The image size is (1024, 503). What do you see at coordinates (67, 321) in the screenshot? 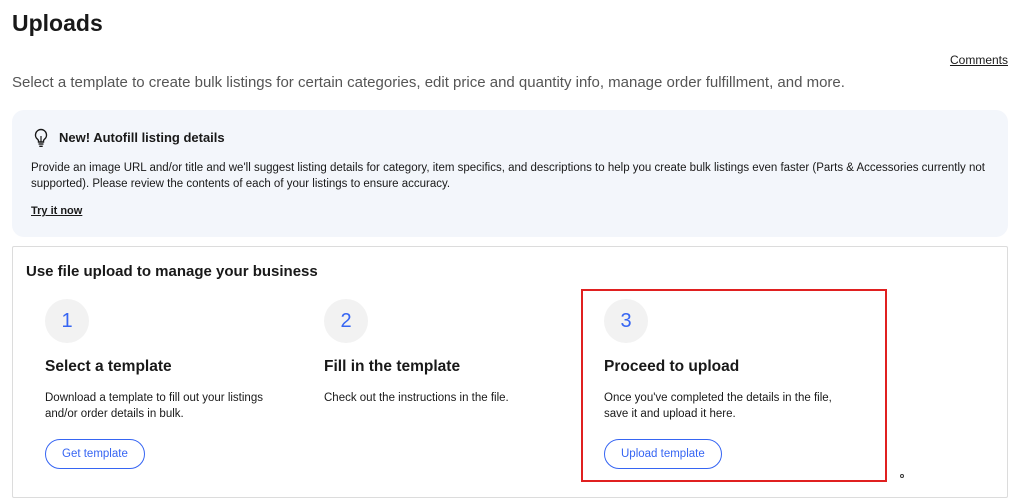
I see `step-number-badge: 1` at bounding box center [67, 321].